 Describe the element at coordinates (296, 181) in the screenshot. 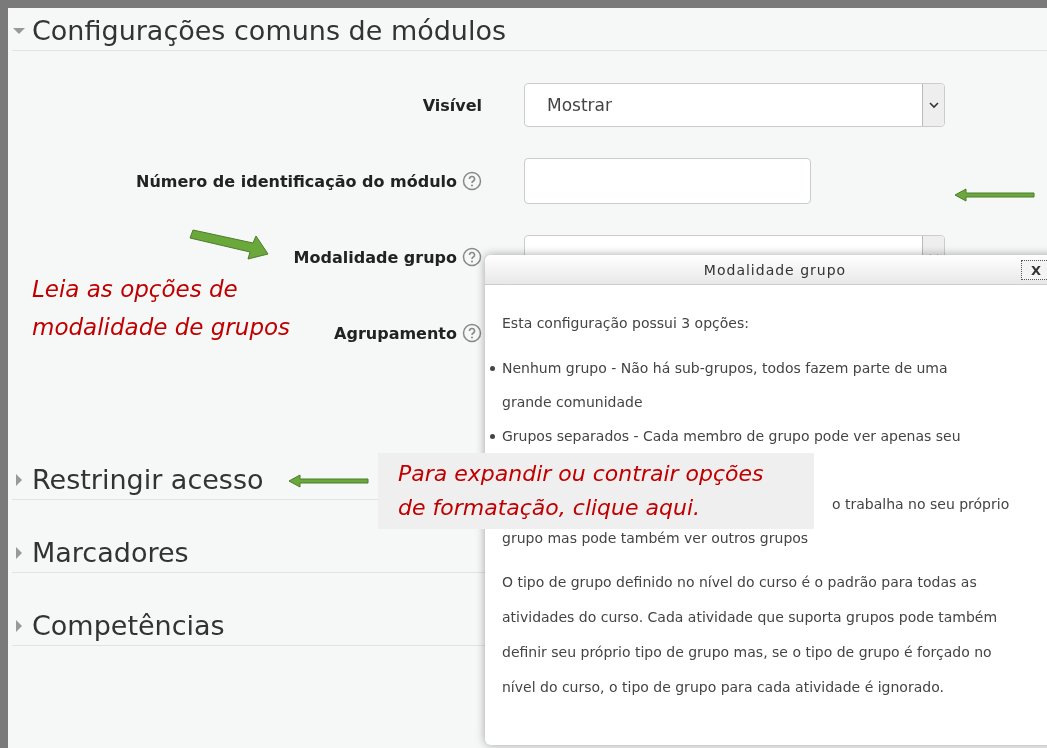

I see `field-label: Número de identificação do módulo` at that location.